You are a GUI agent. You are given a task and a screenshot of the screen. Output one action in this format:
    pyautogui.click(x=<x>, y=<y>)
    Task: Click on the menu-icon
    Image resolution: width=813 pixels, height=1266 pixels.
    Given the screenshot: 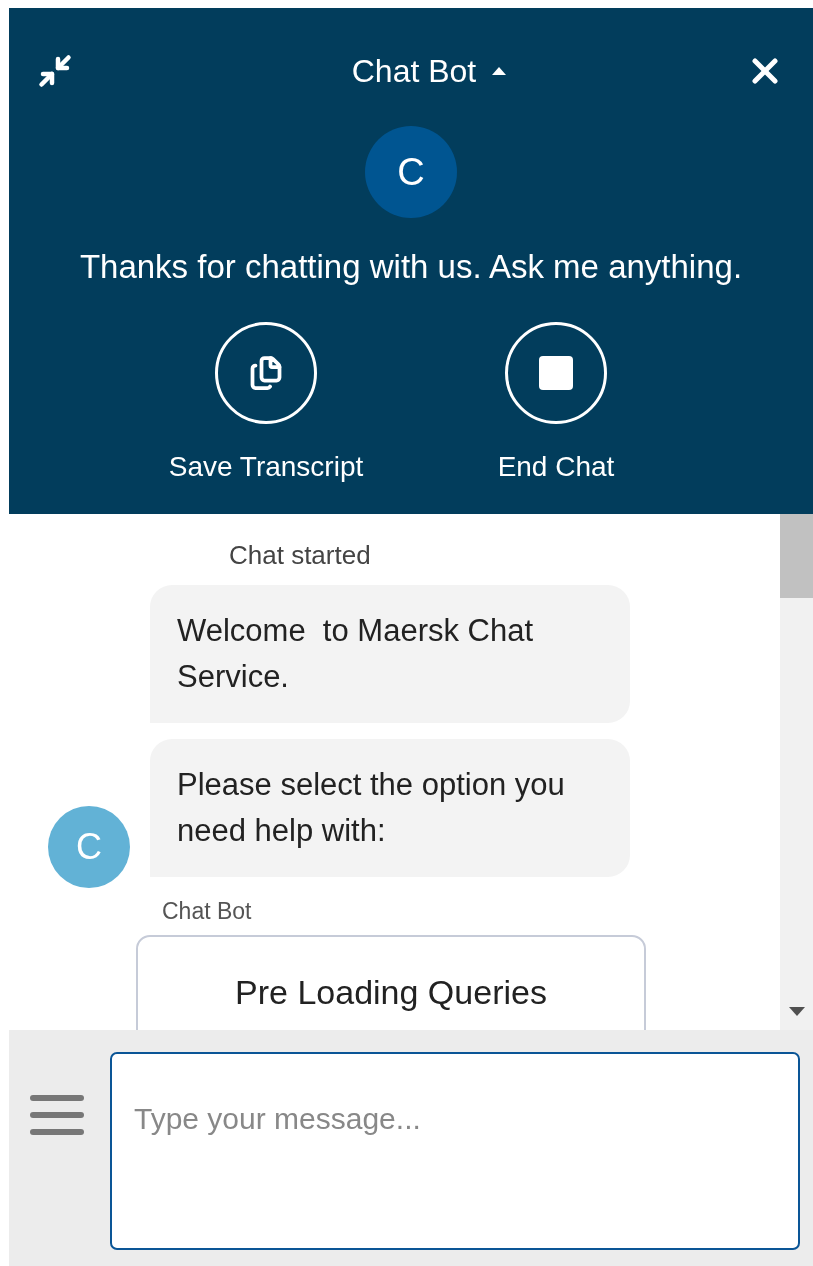 What is the action you would take?
    pyautogui.click(x=57, y=1115)
    